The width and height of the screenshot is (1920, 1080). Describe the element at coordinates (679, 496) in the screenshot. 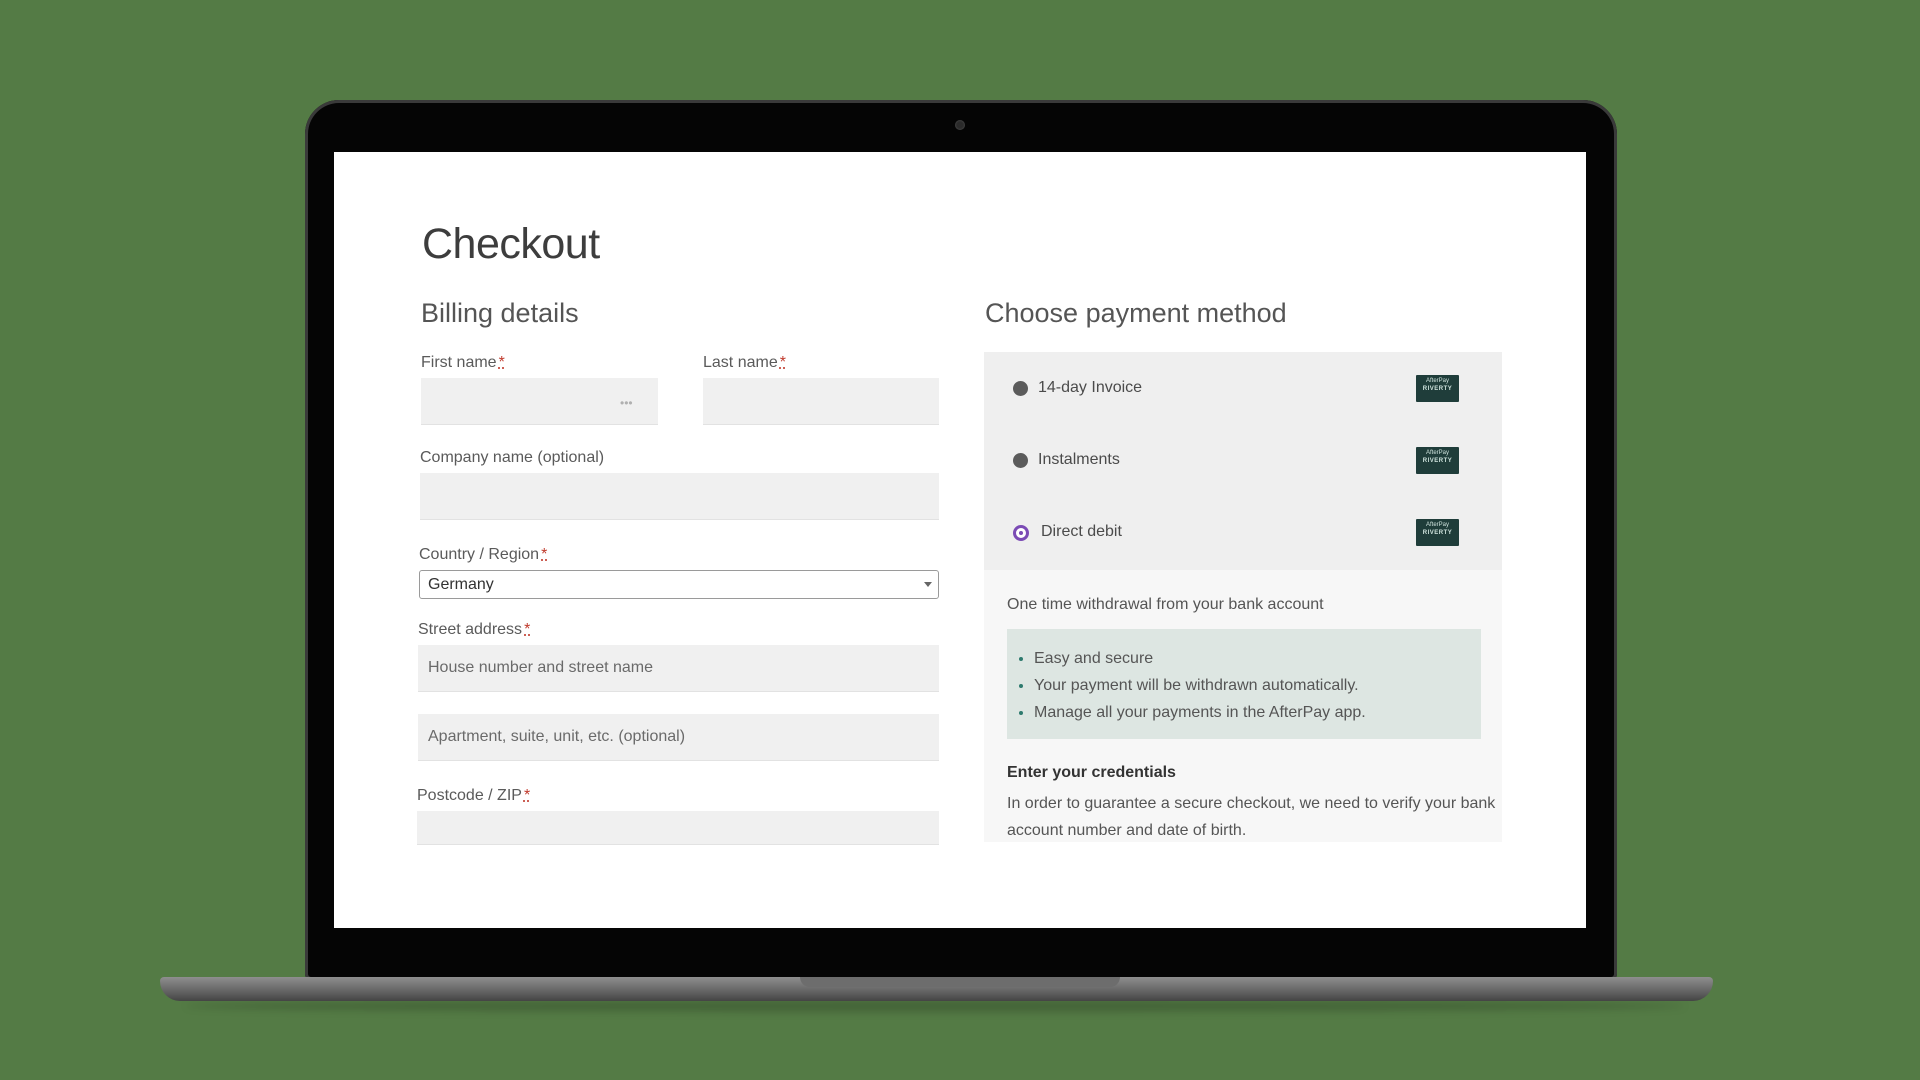

I see `company-input` at that location.